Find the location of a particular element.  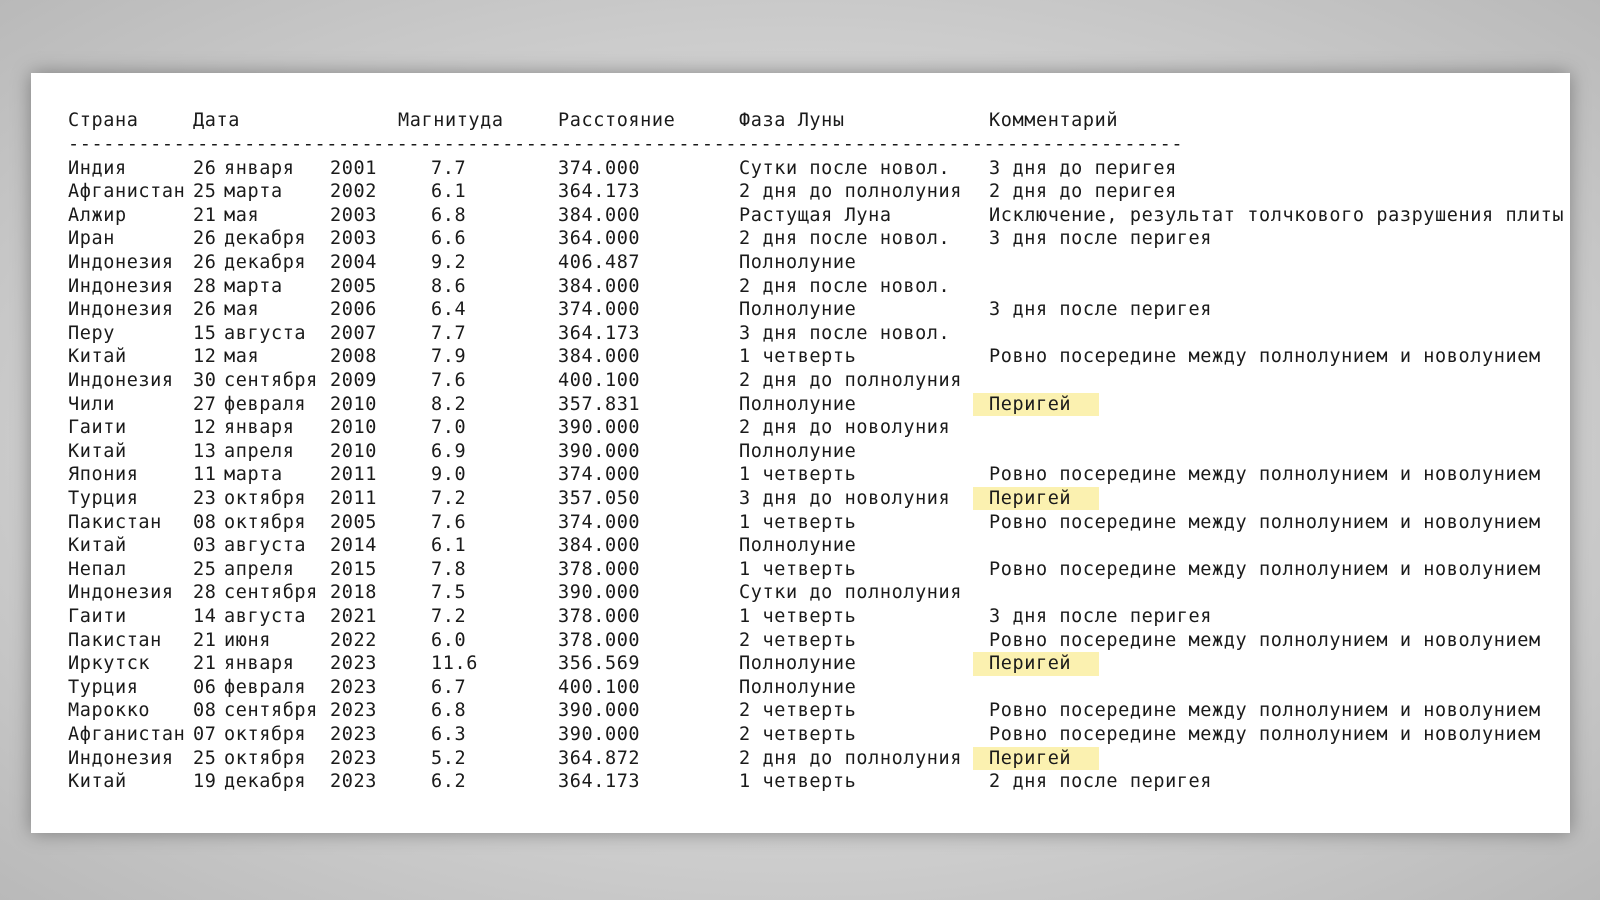

year-cell: 2002 is located at coordinates (353, 192).